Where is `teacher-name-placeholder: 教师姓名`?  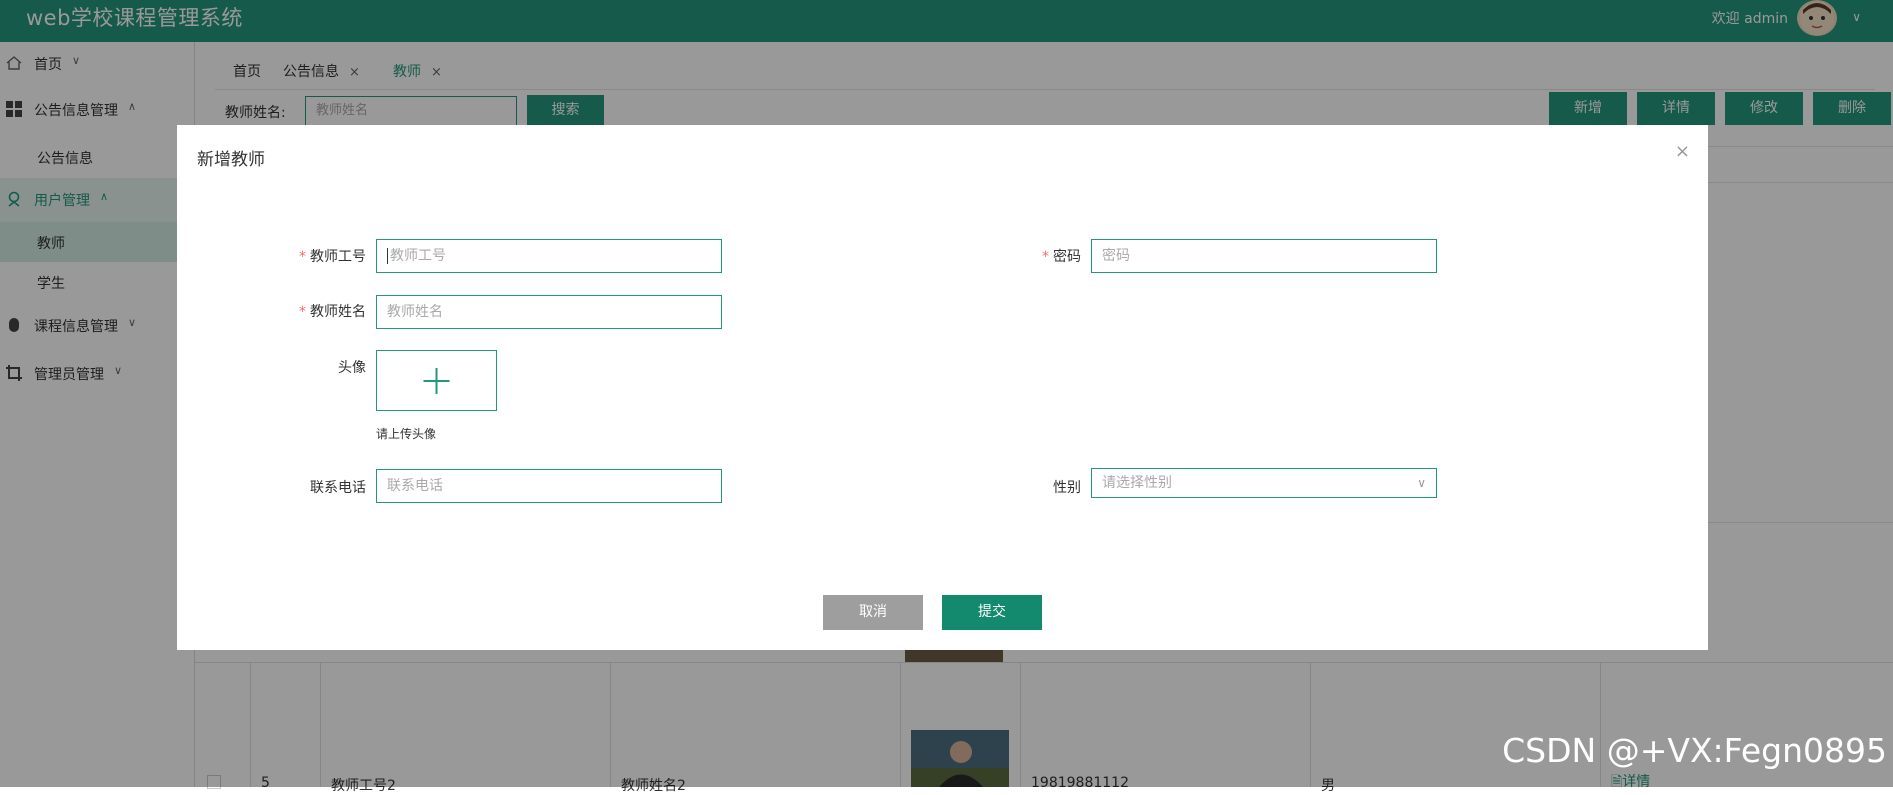
teacher-name-placeholder: 教师姓名 is located at coordinates (415, 312).